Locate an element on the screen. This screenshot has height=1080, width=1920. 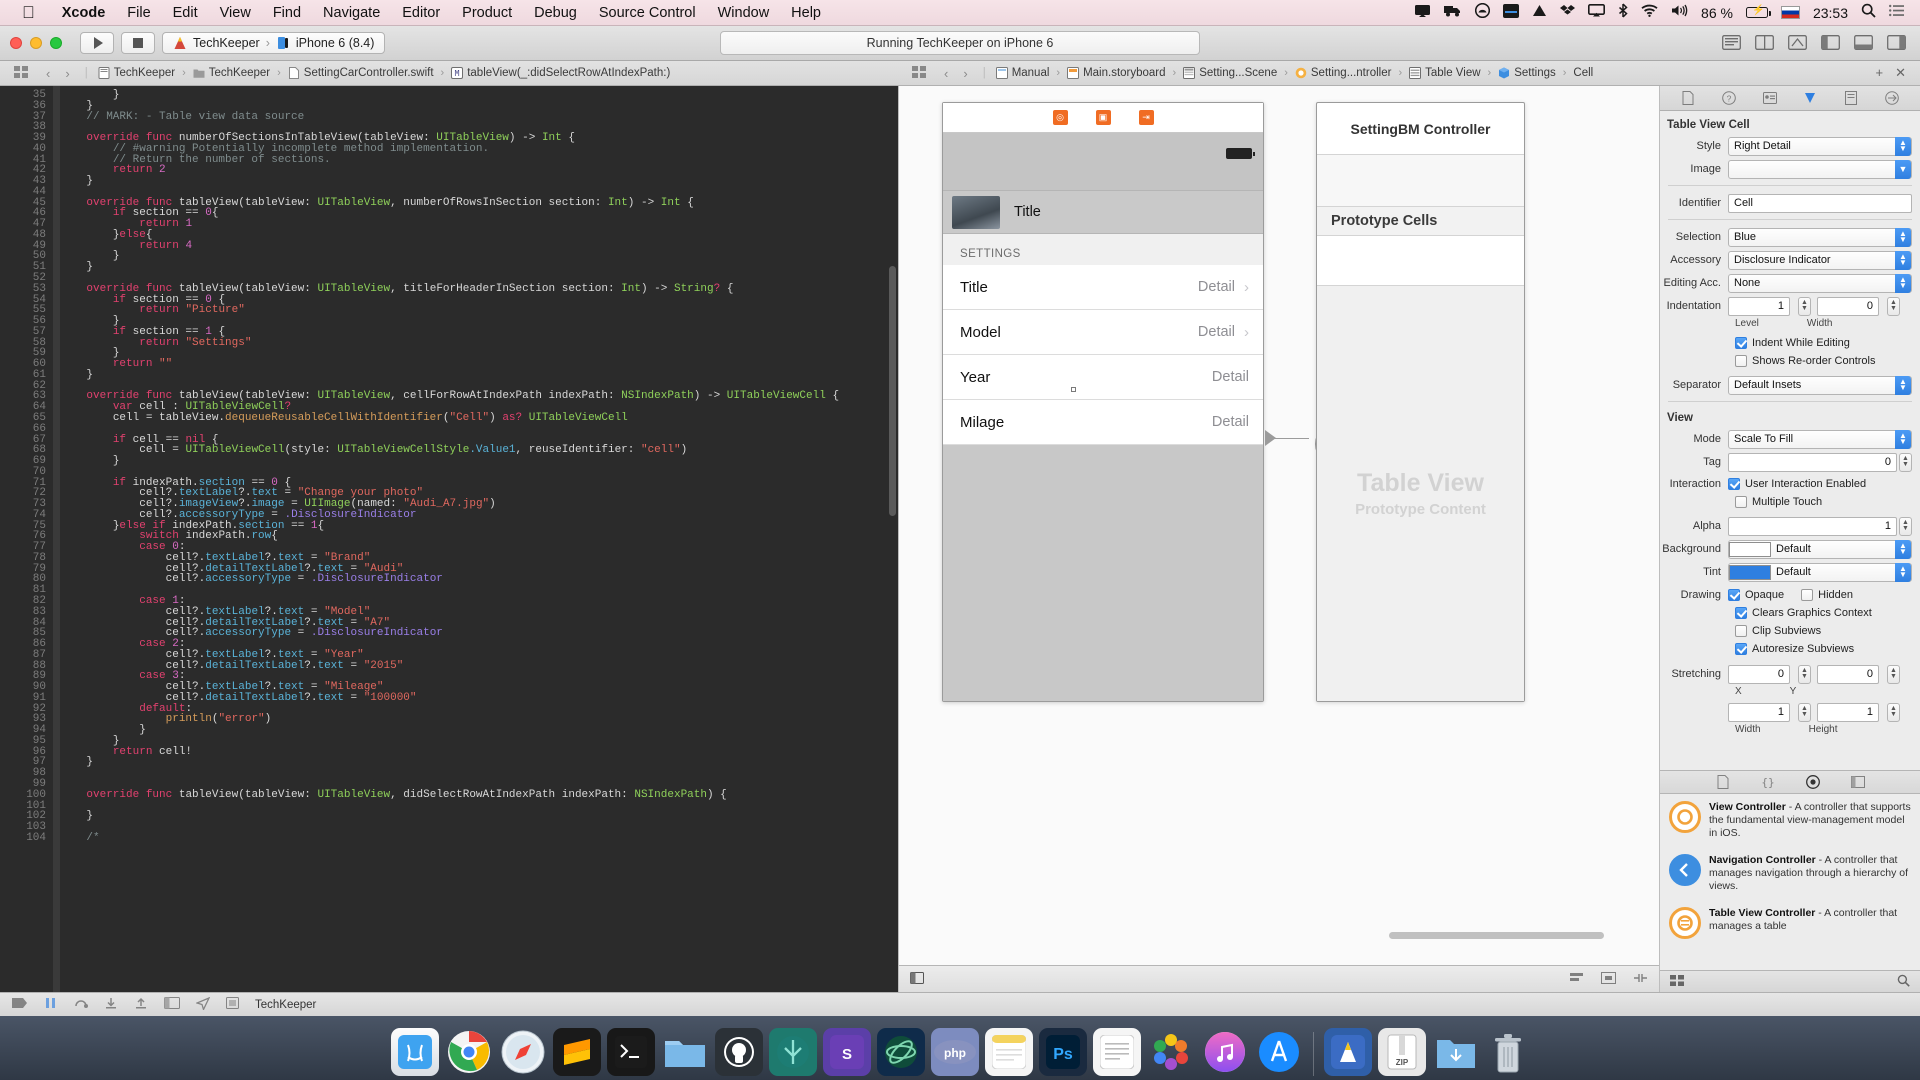
breadcrumb-symbol: M tableView(_:didSelectRowAtIndexPath:) is located at coordinates (560, 73).